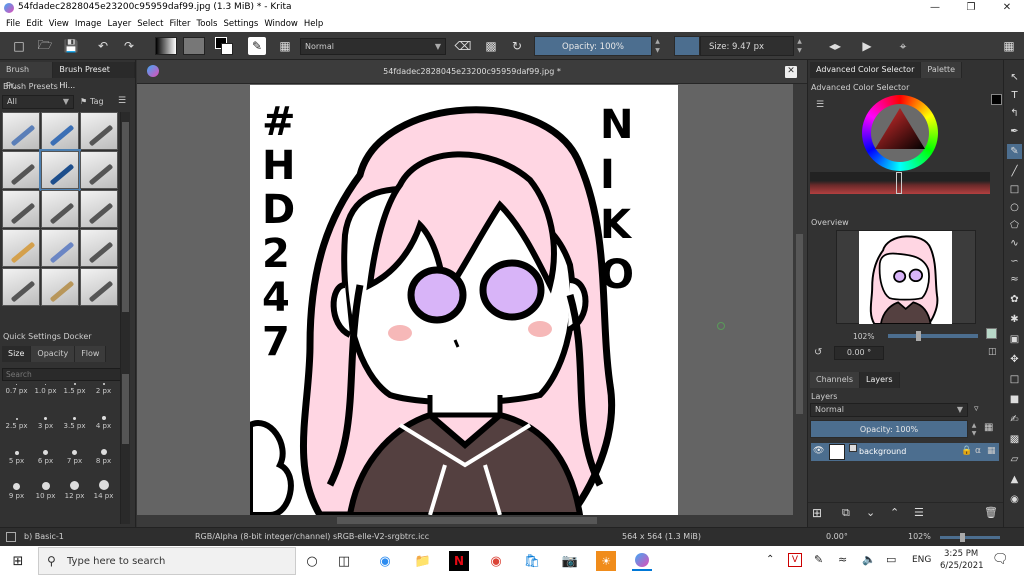  What do you see at coordinates (45, 381) in the screenshot?
I see `size-preset: 1.0 px` at bounding box center [45, 381].